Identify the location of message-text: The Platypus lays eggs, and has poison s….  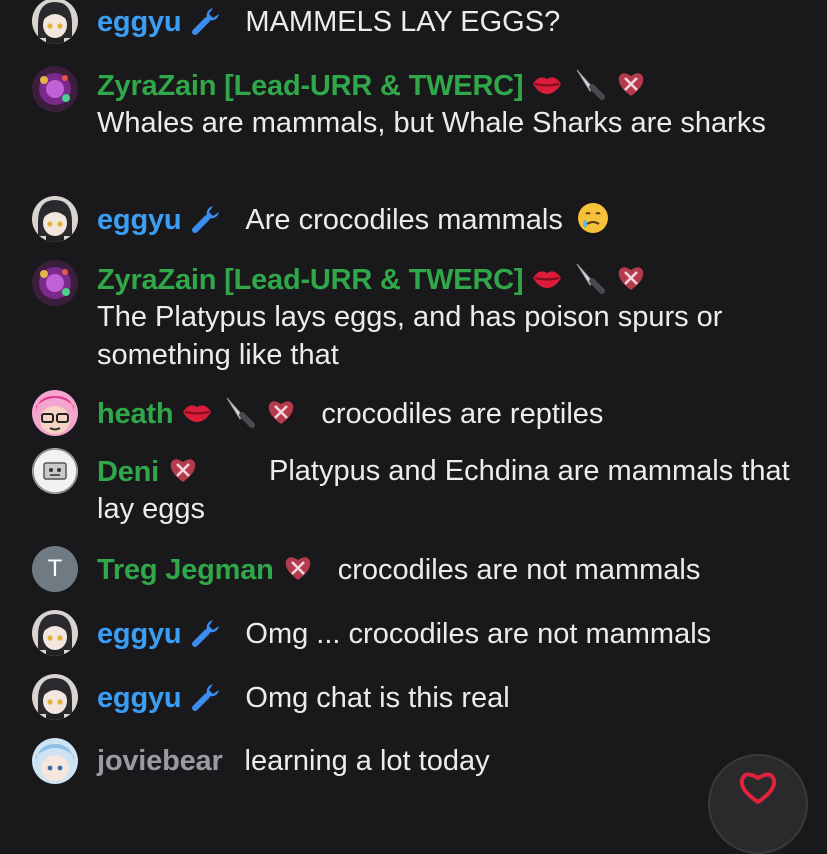
(410, 336).